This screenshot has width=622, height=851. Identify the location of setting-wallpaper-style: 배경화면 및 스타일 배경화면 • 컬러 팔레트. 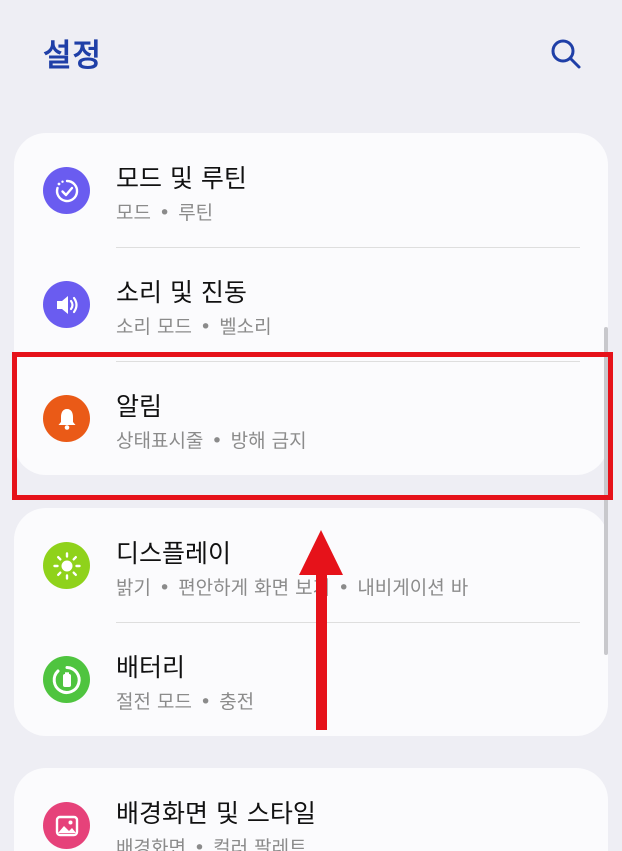
(311, 809).